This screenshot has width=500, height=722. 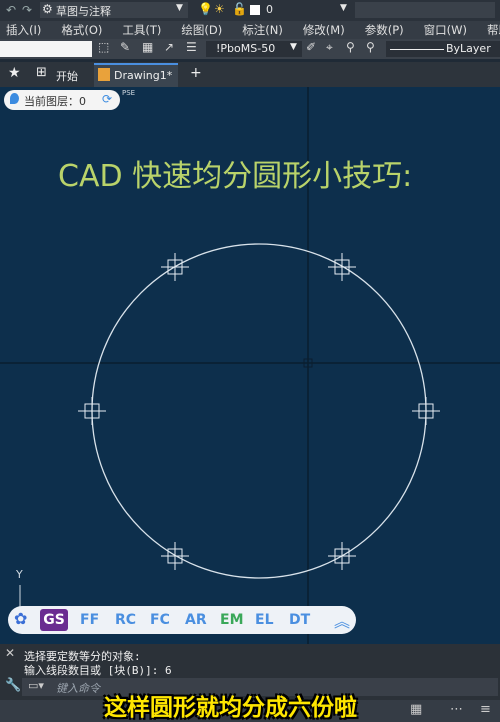 What do you see at coordinates (89, 620) in the screenshot?
I see `quick-command-ff: FF` at bounding box center [89, 620].